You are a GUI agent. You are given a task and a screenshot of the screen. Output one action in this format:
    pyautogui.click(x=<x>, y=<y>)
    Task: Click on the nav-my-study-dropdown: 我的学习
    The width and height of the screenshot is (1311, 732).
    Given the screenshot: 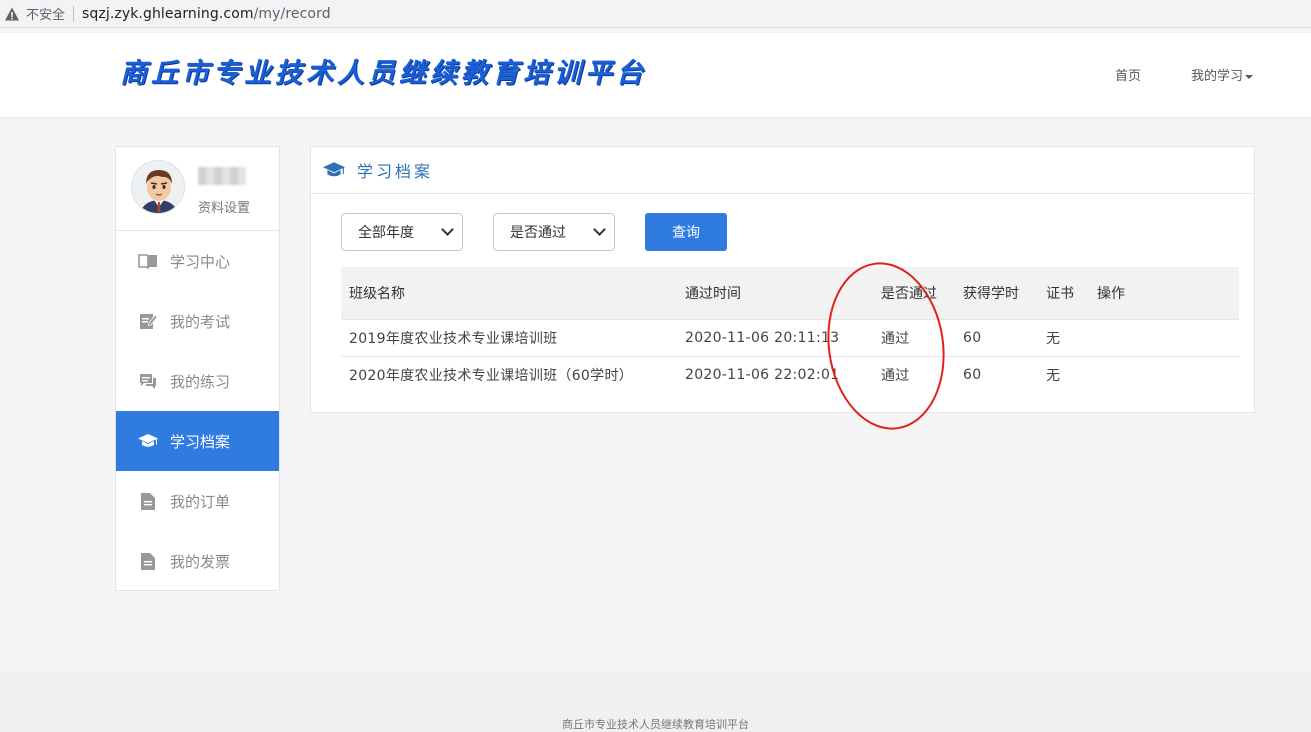 What is the action you would take?
    pyautogui.click(x=1222, y=74)
    